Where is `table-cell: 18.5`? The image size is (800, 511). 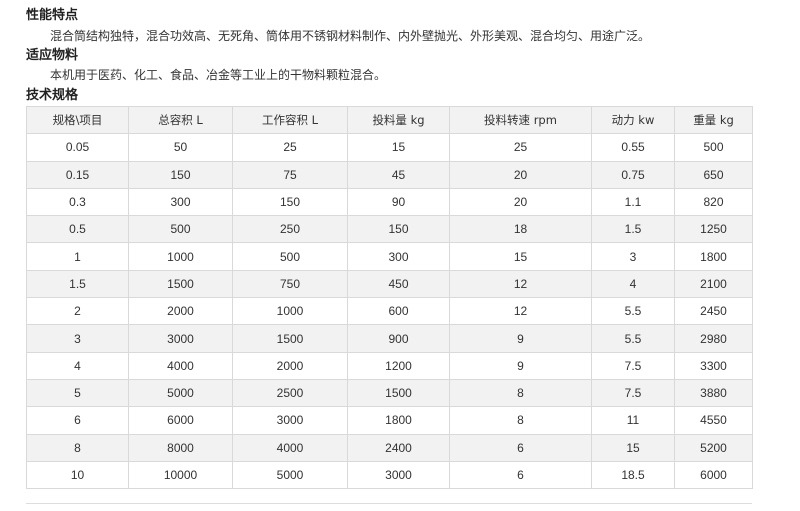
table-cell: 18.5 is located at coordinates (633, 475).